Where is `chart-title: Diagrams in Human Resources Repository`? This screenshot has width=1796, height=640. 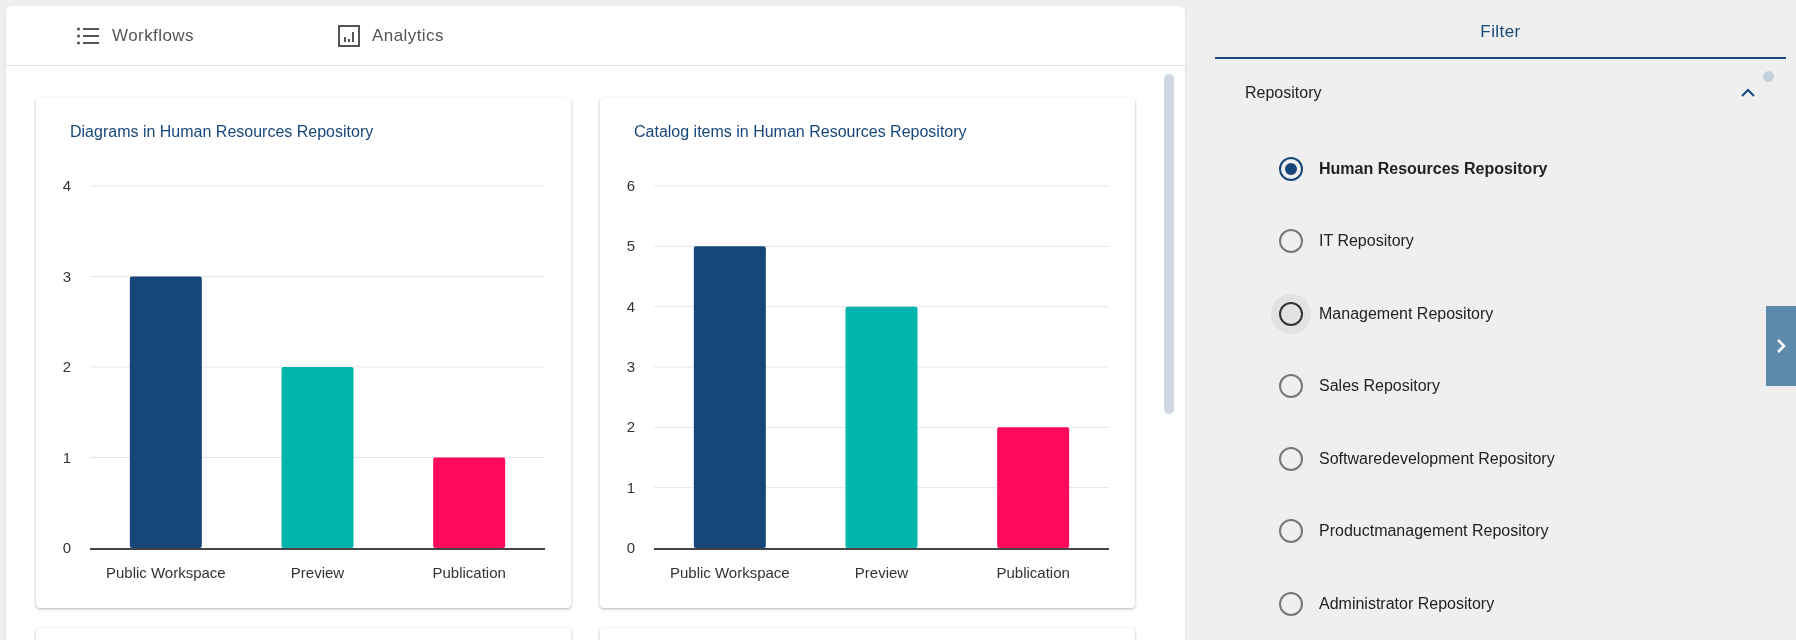
chart-title: Diagrams in Human Resources Repository is located at coordinates (222, 132).